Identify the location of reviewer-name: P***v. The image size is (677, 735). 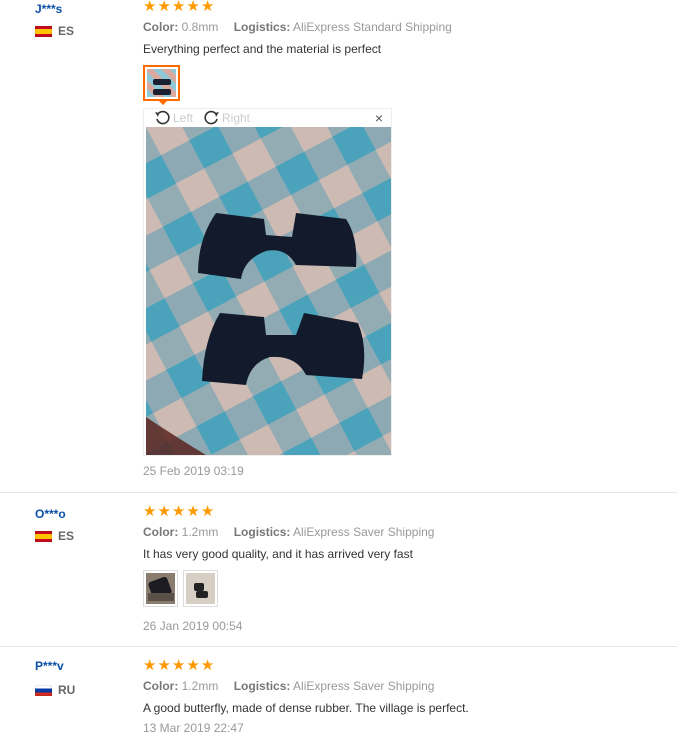
(49, 666).